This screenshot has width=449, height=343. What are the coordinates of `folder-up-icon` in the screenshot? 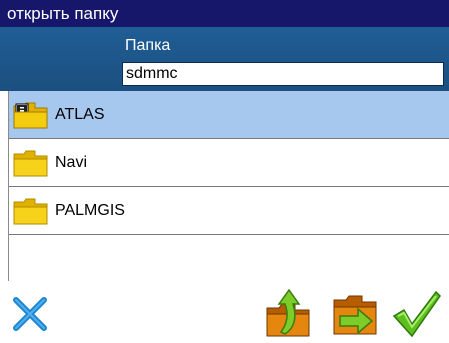 It's located at (289, 313).